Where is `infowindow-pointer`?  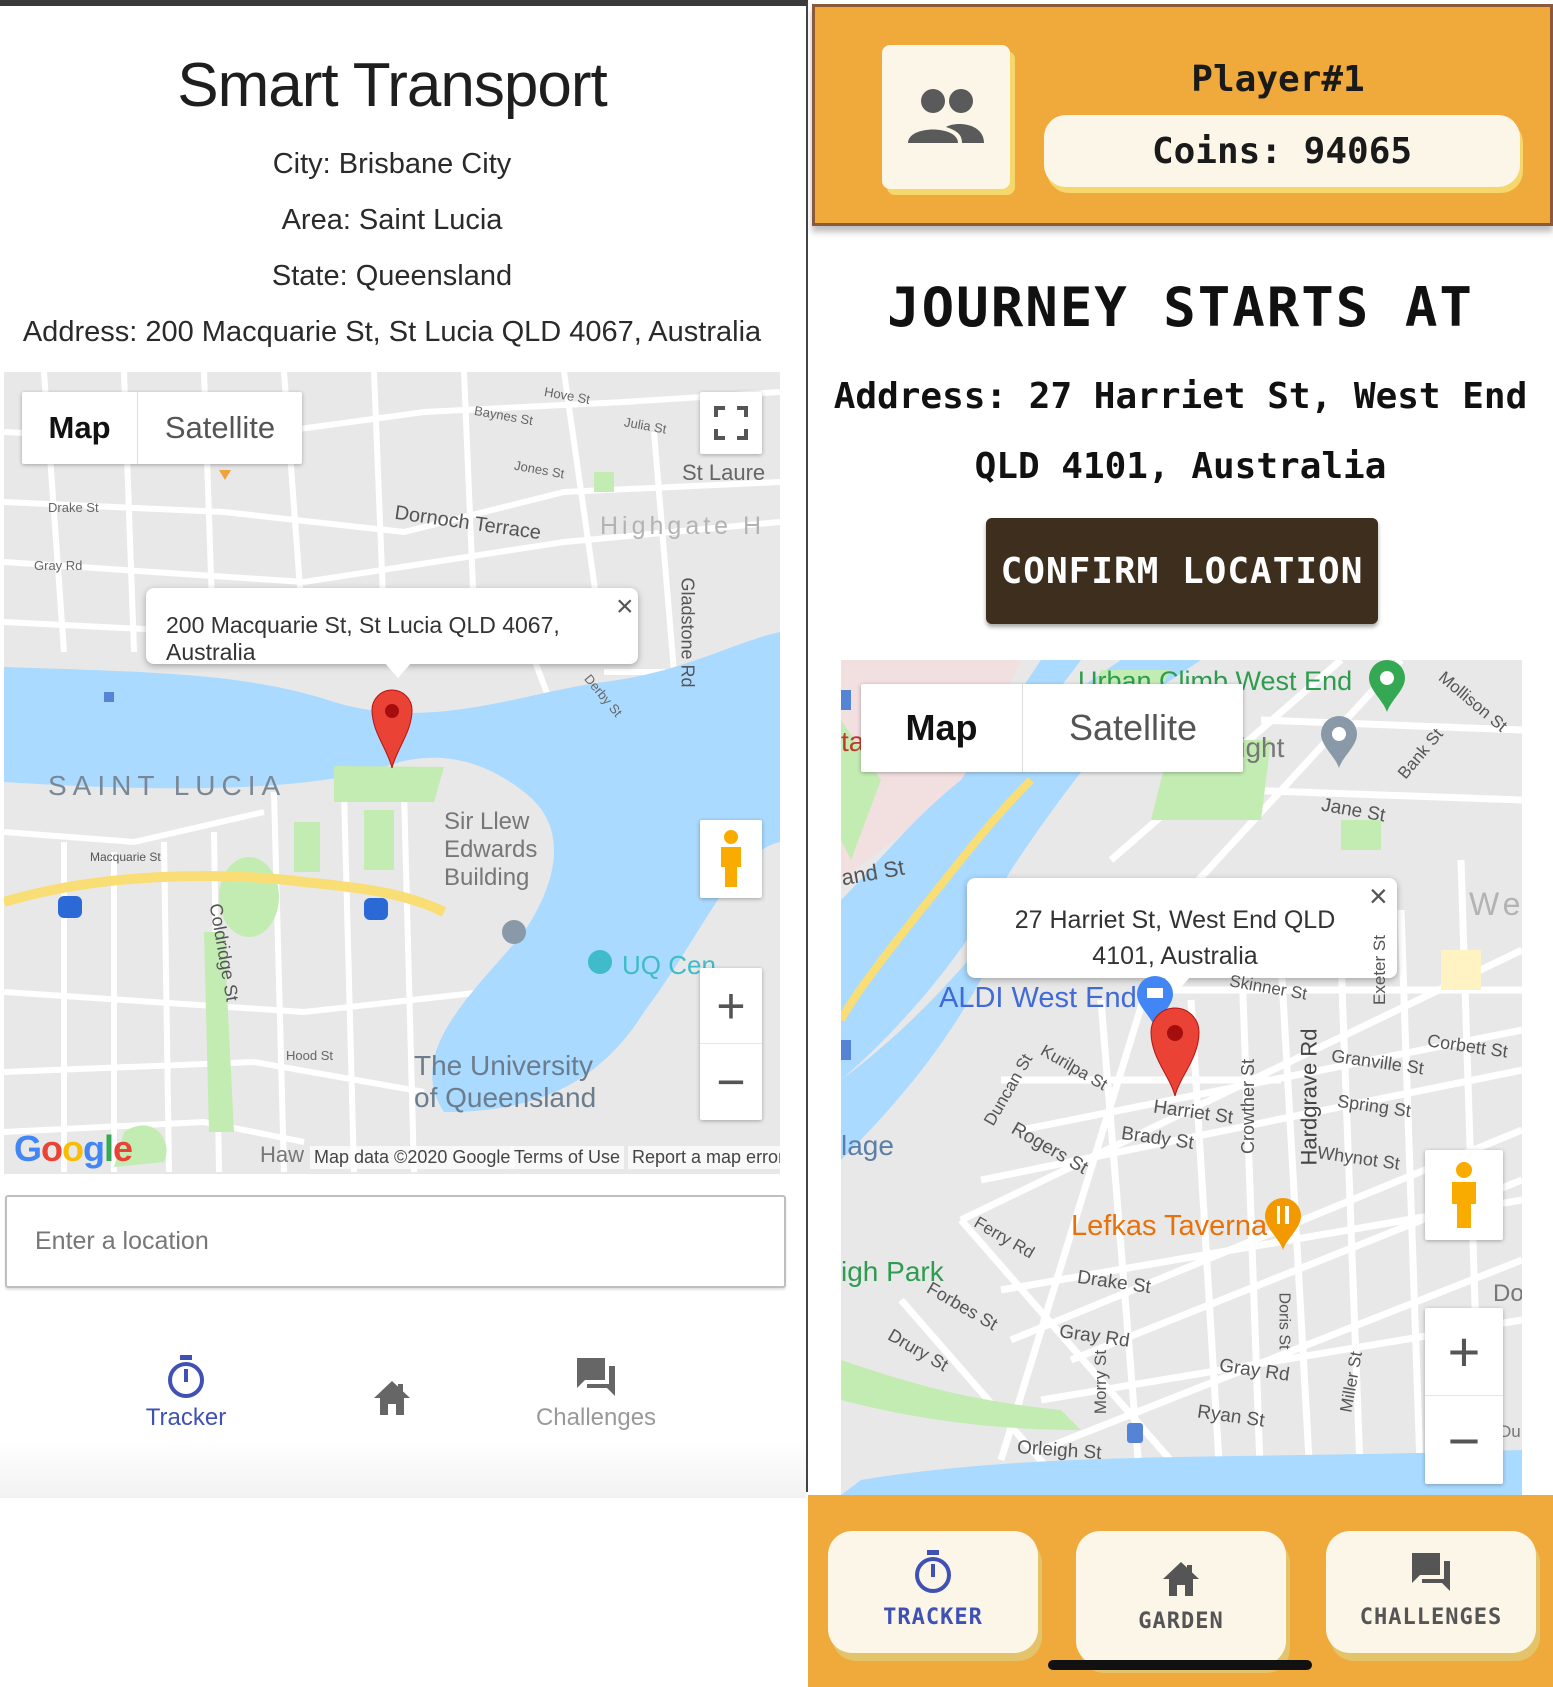
infowindow-pointer is located at coordinates (398, 670).